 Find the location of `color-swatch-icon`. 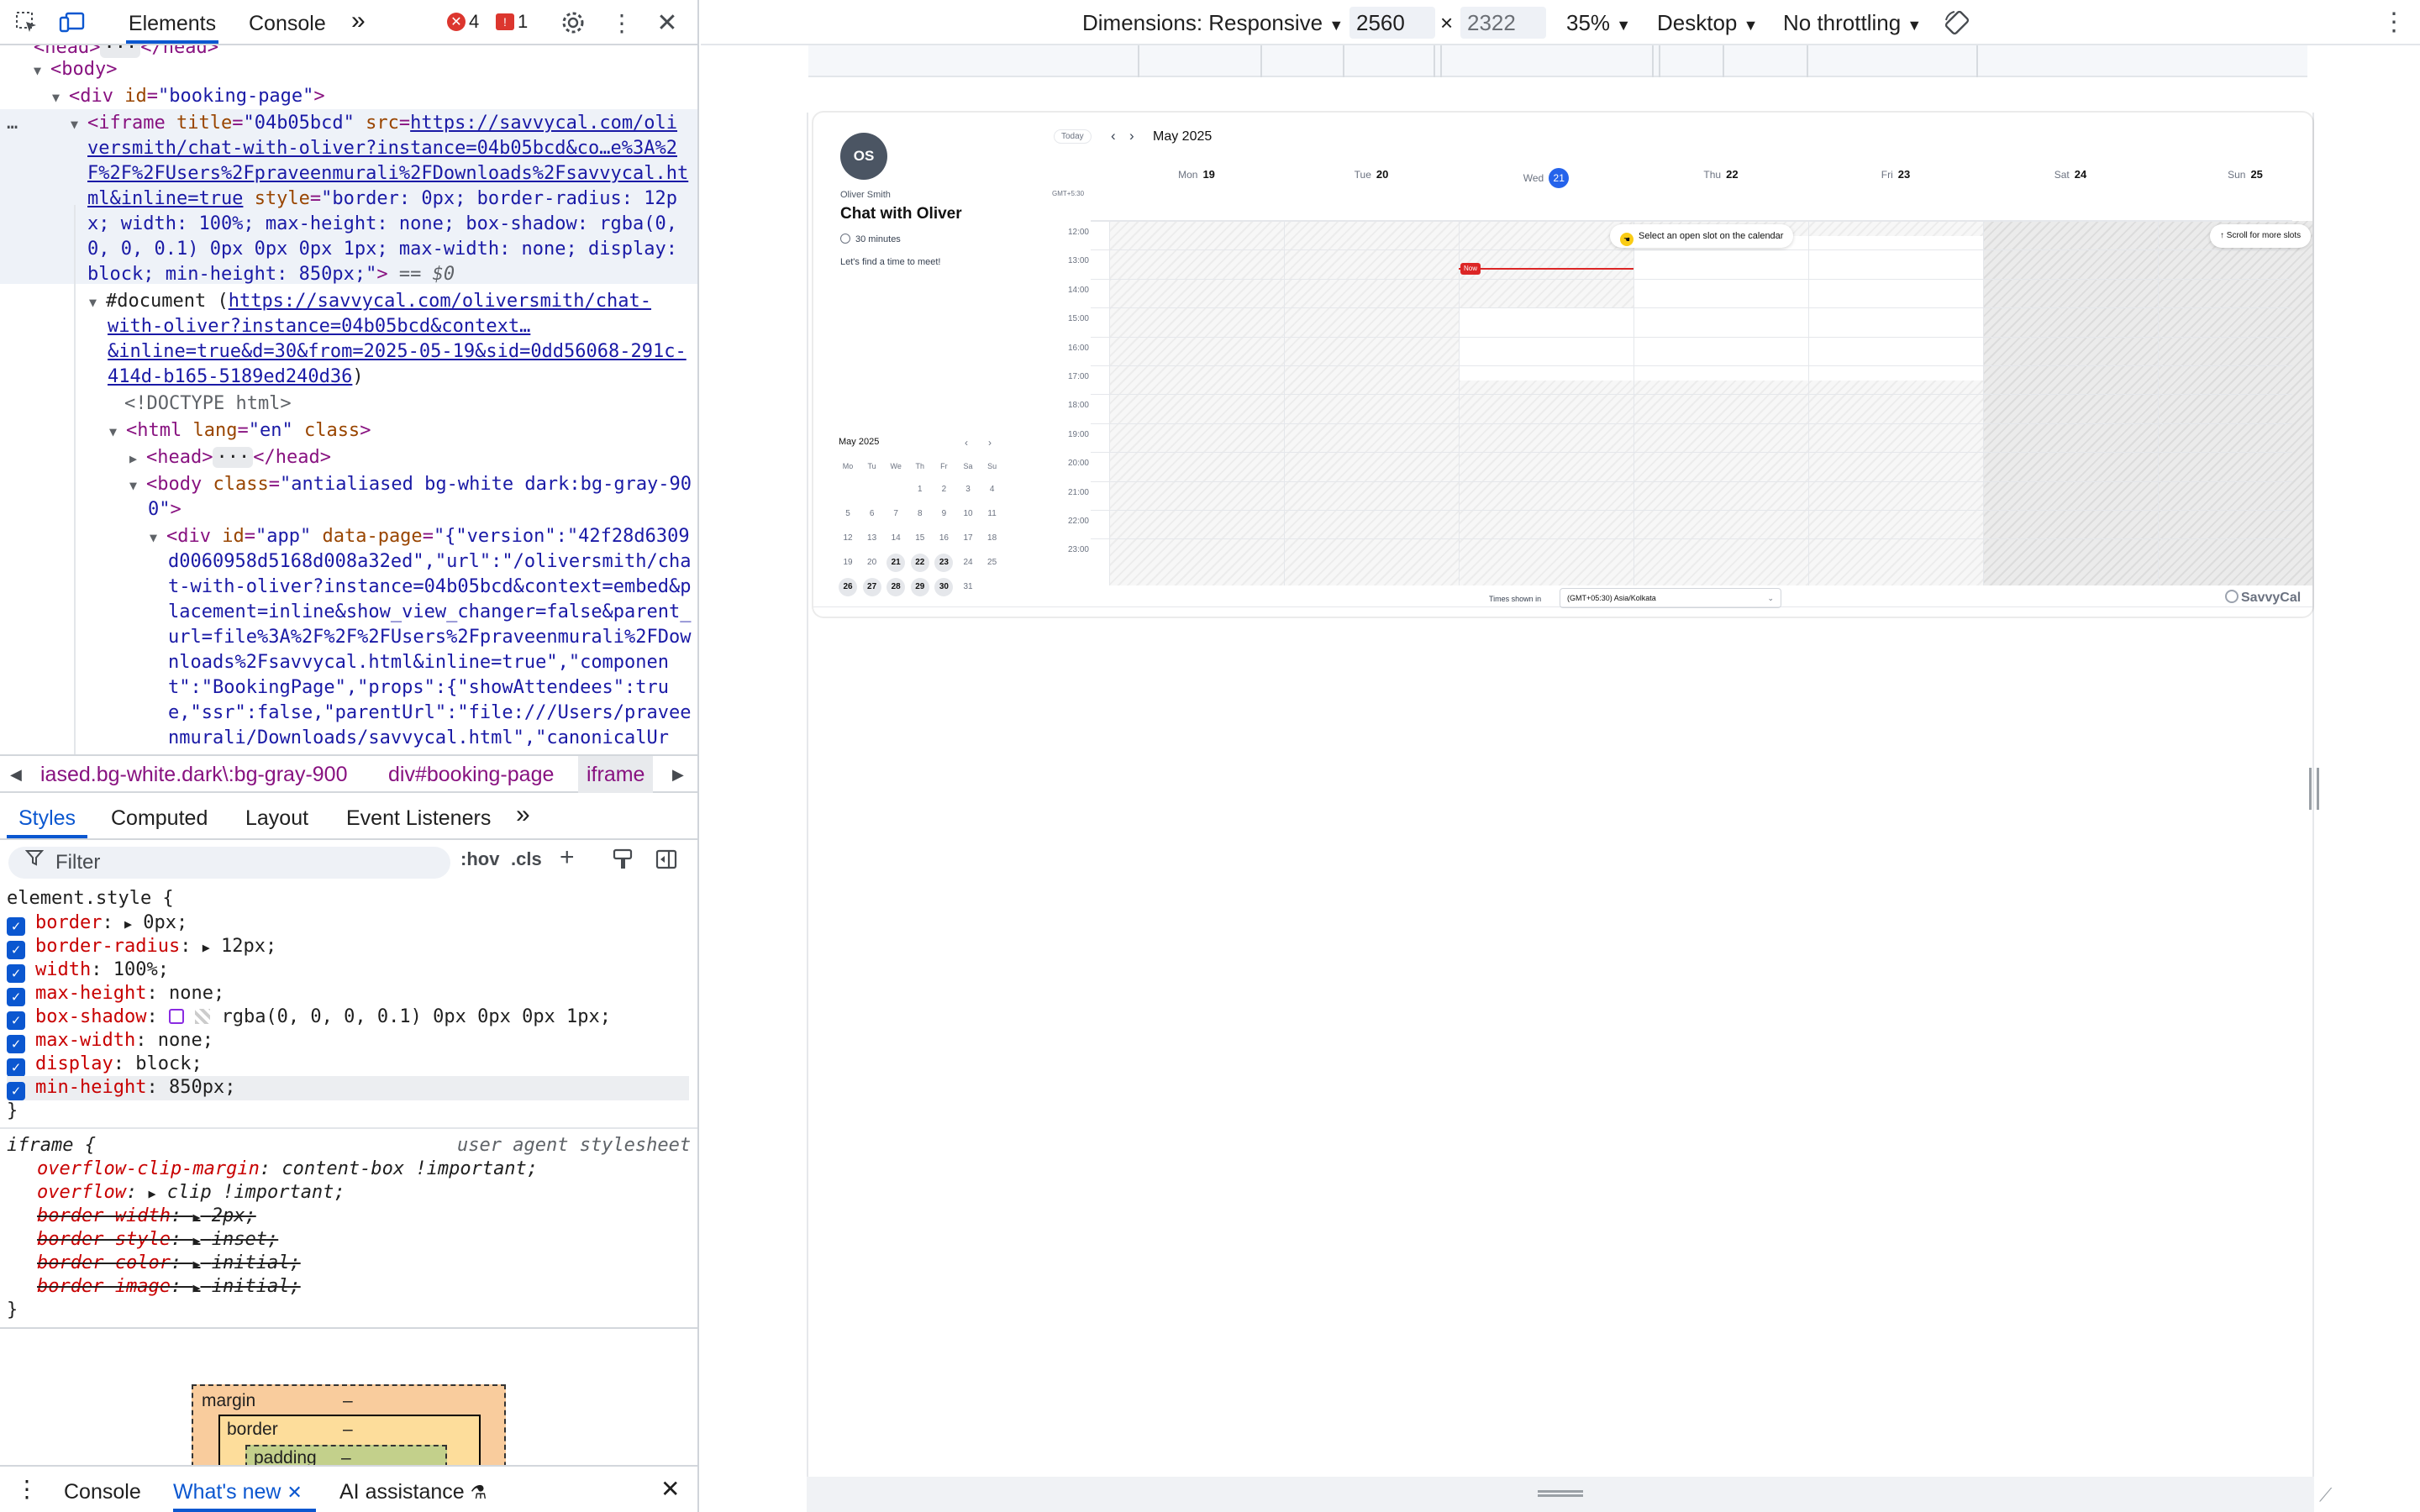

color-swatch-icon is located at coordinates (203, 1016).